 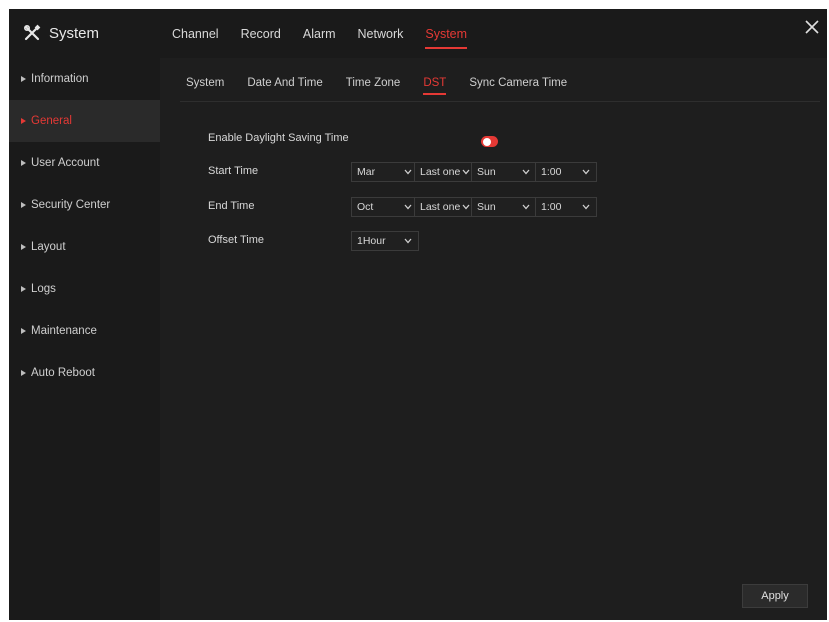 What do you see at coordinates (366, 172) in the screenshot?
I see `start-month-value: Mar` at bounding box center [366, 172].